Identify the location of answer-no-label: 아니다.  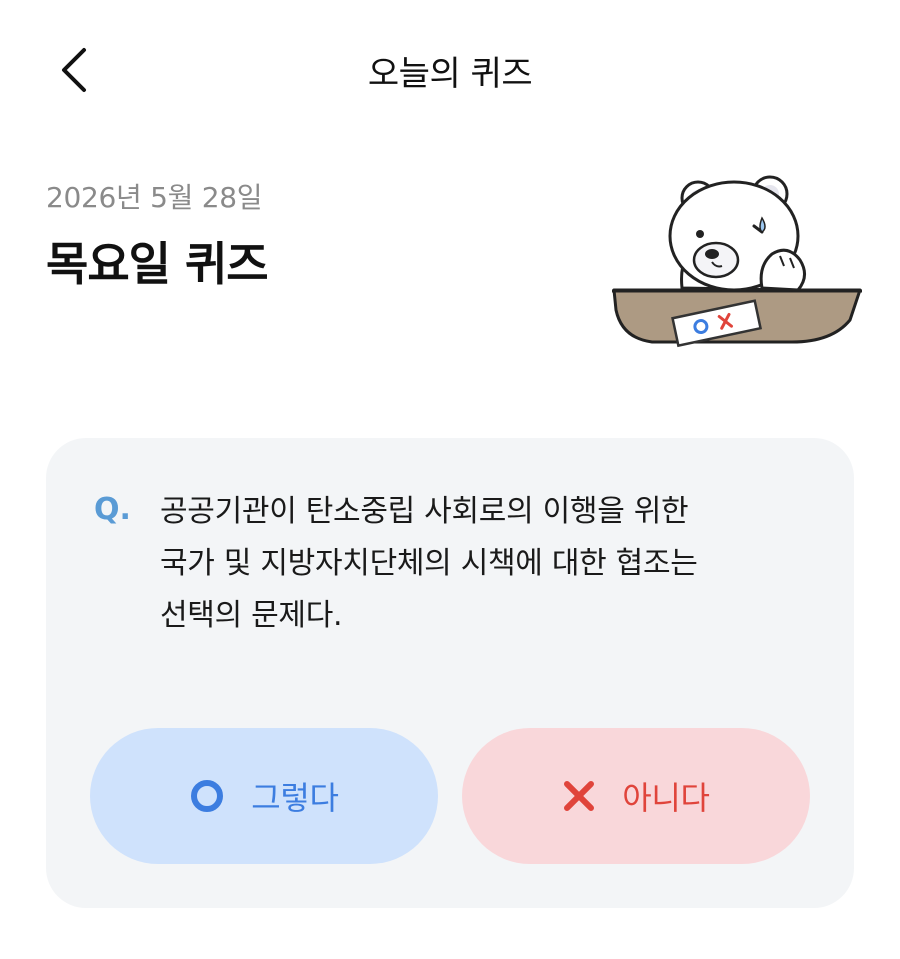
(666, 798).